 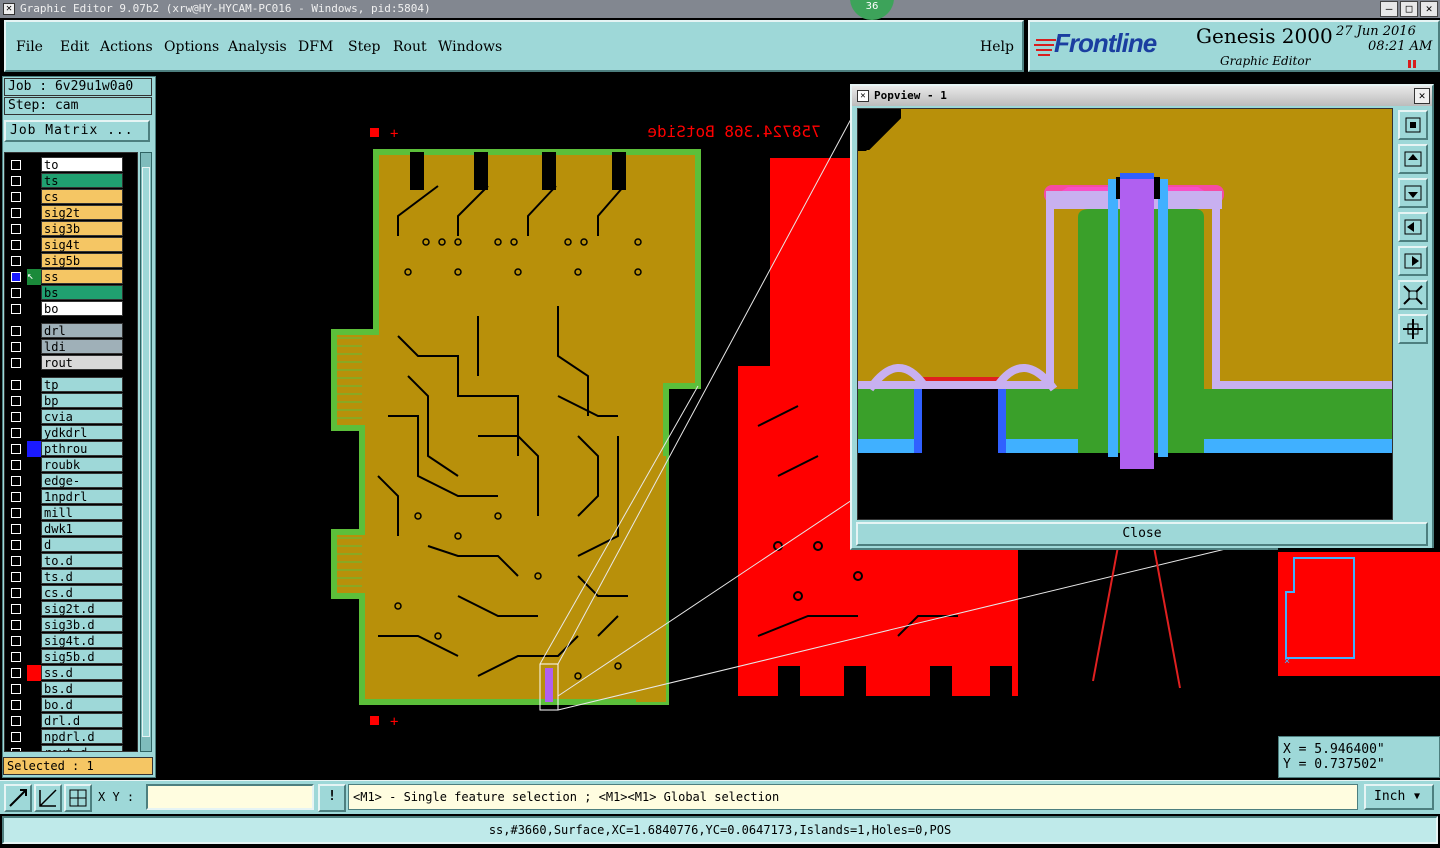 What do you see at coordinates (82, 720) in the screenshot?
I see `layer-name: drl.d` at bounding box center [82, 720].